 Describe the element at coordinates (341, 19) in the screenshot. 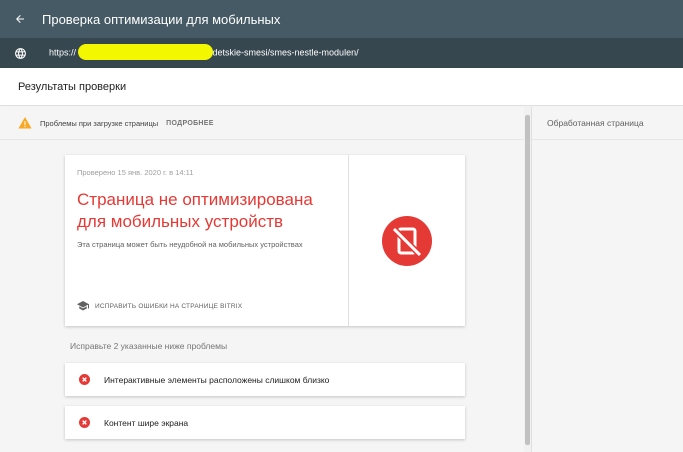

I see `app-bar: Проверка оптимизации для мобильных` at that location.